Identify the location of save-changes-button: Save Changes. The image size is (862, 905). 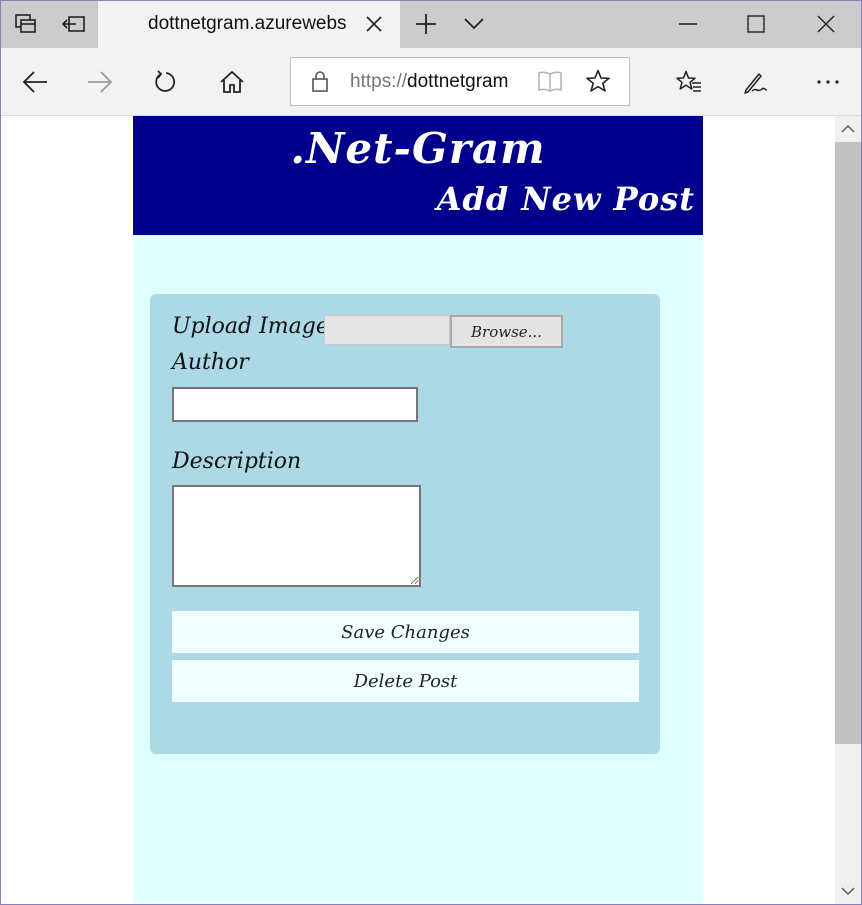
(405, 632).